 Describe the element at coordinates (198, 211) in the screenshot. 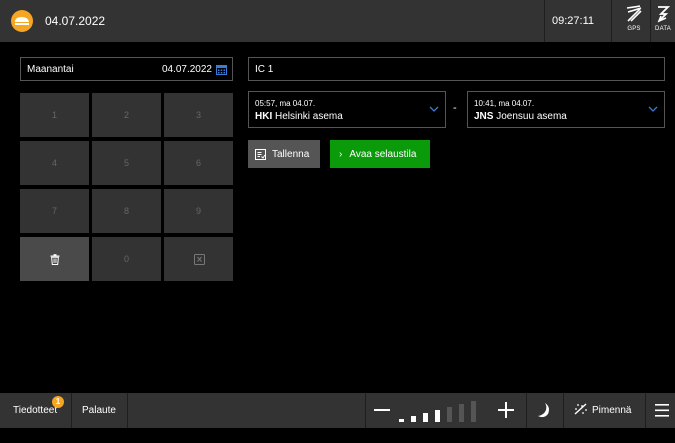

I see `keypad-key-9: 9` at that location.